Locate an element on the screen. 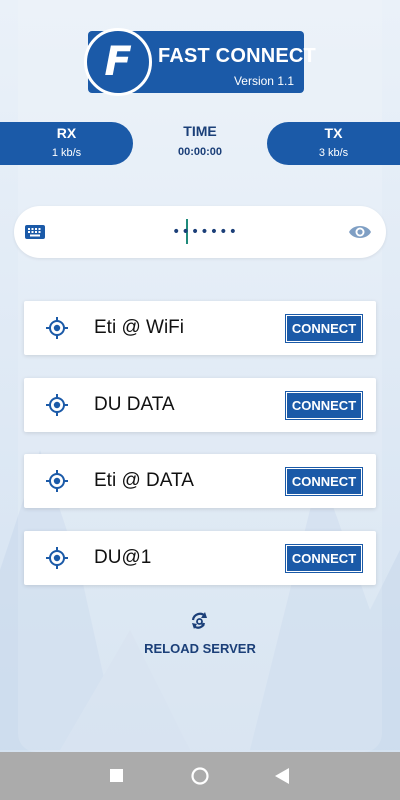 The width and height of the screenshot is (400, 800). tx-stat: TX 3 kb/s is located at coordinates (333, 143).